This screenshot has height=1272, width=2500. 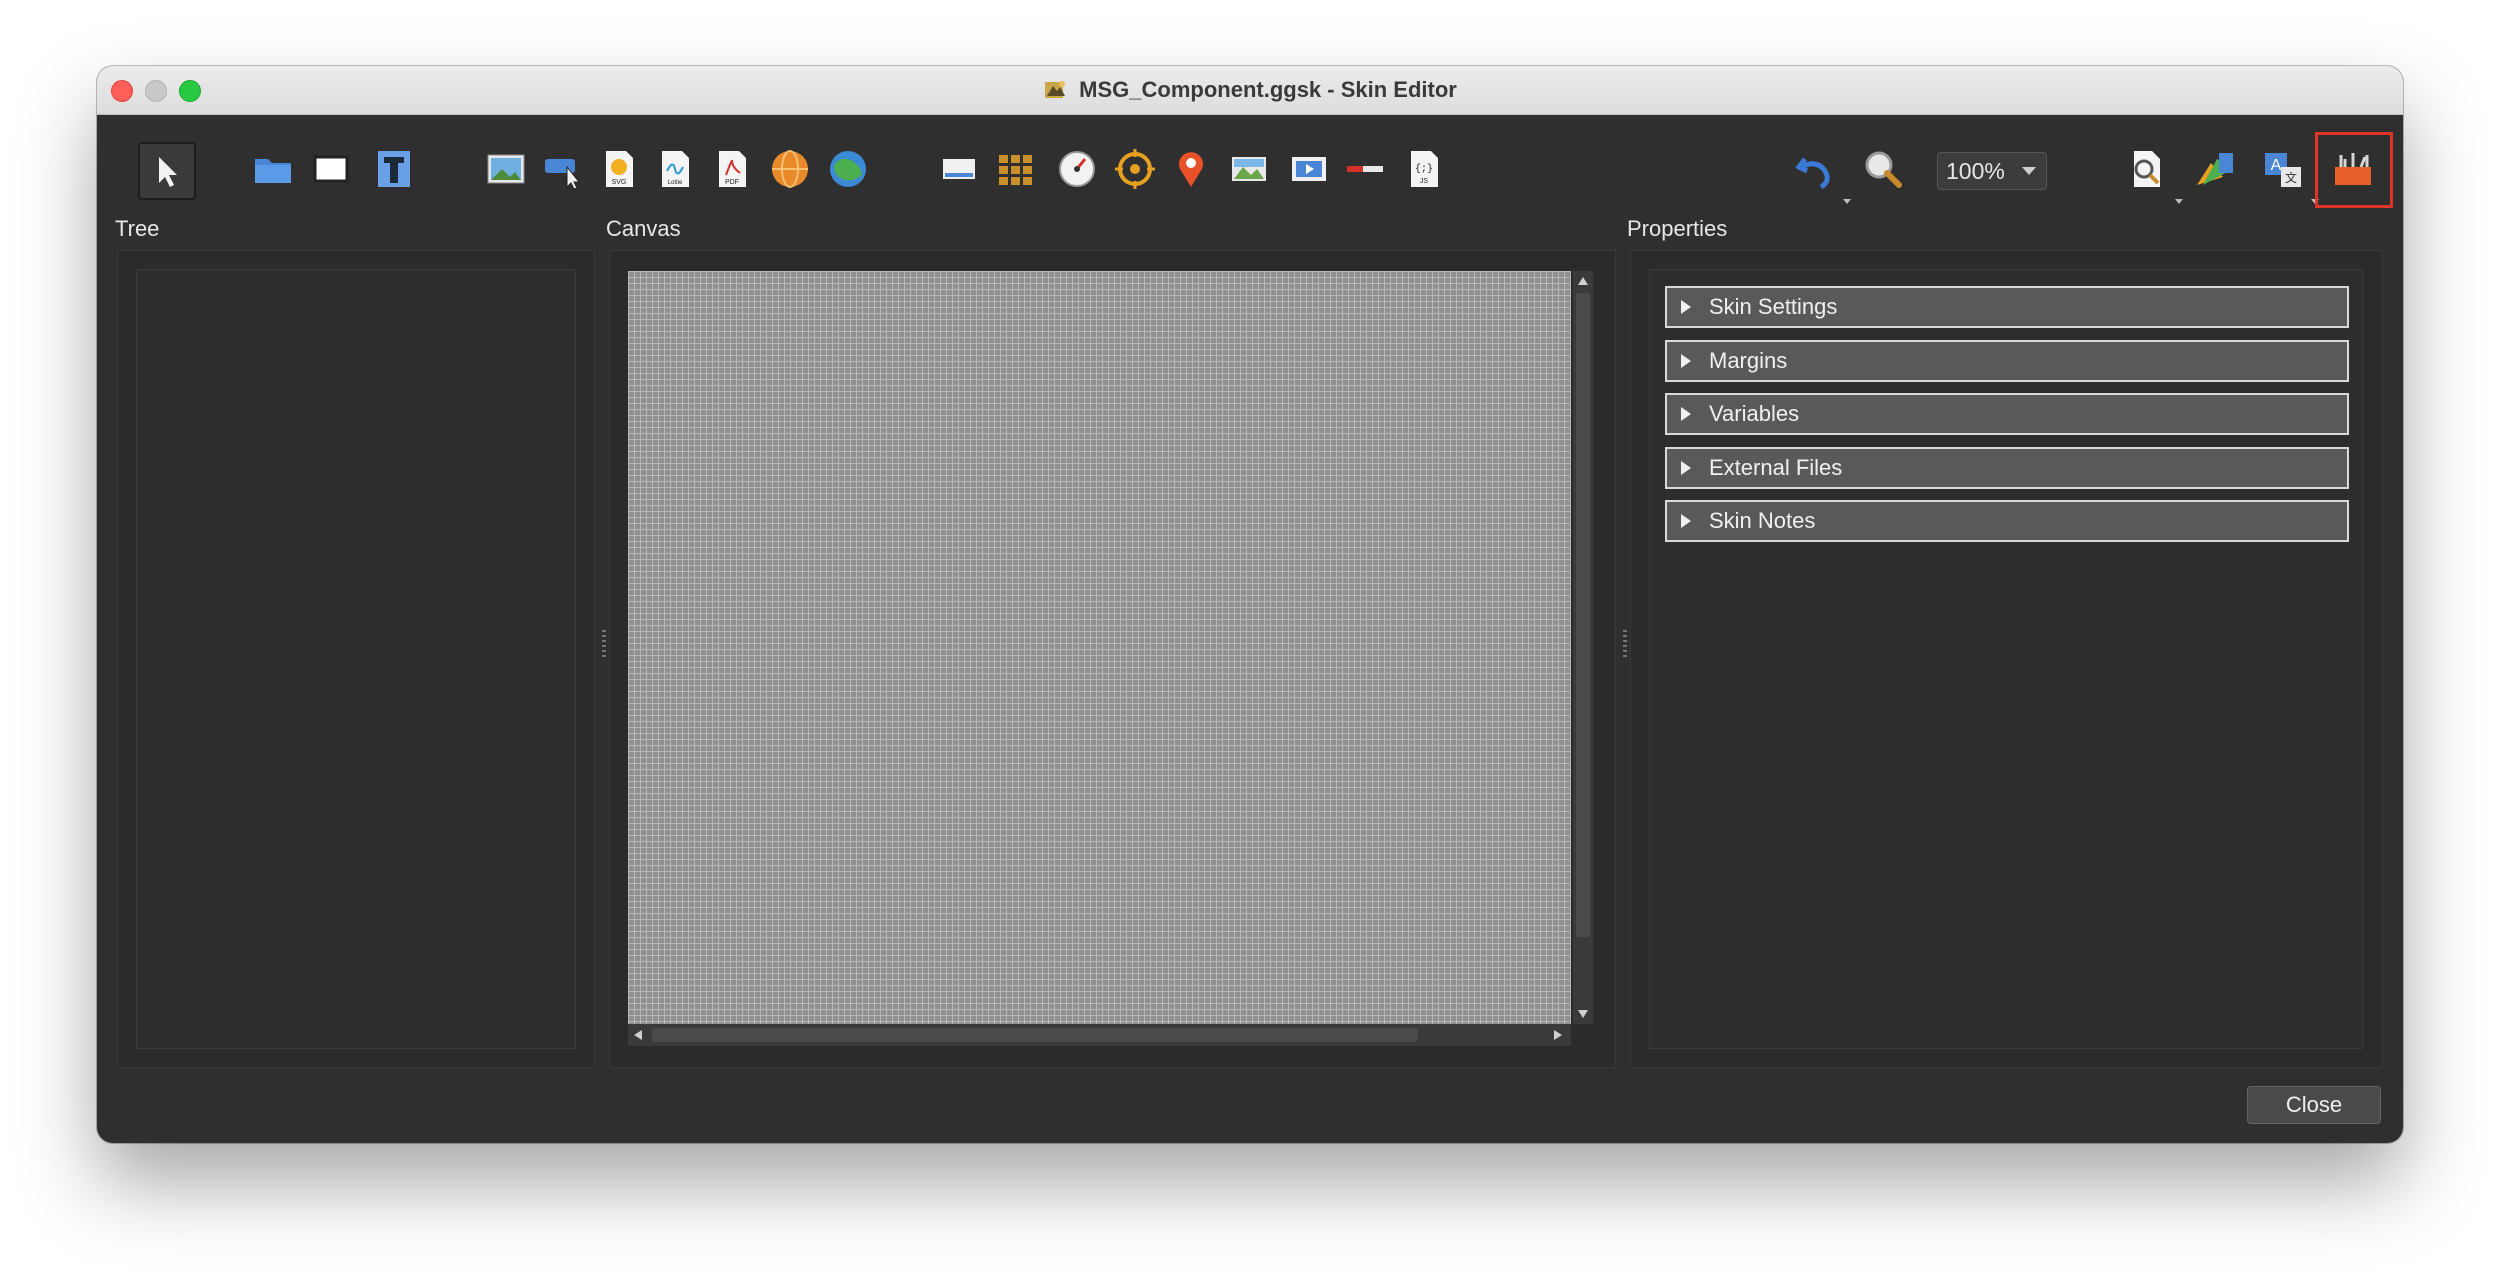 I want to click on horizontal-scroll-thumb, so click(x=1035, y=1035).